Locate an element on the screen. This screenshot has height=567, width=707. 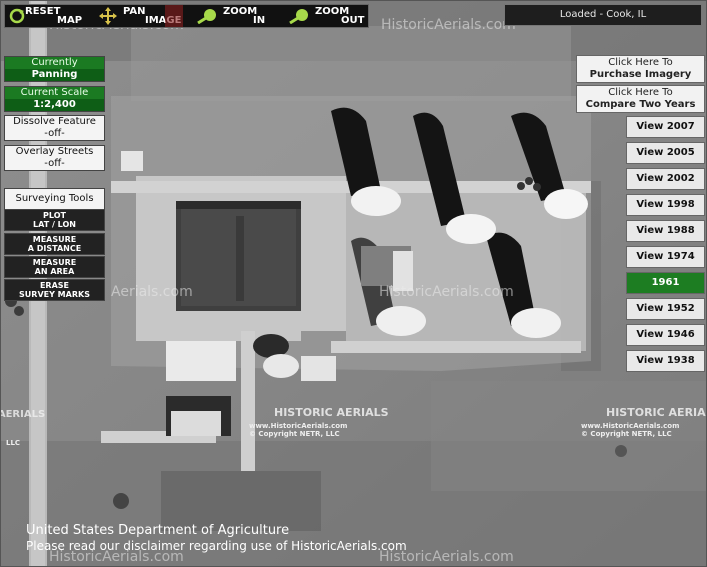
compare-years-button: Click Here To Compare Two Years is located at coordinates (640, 99).